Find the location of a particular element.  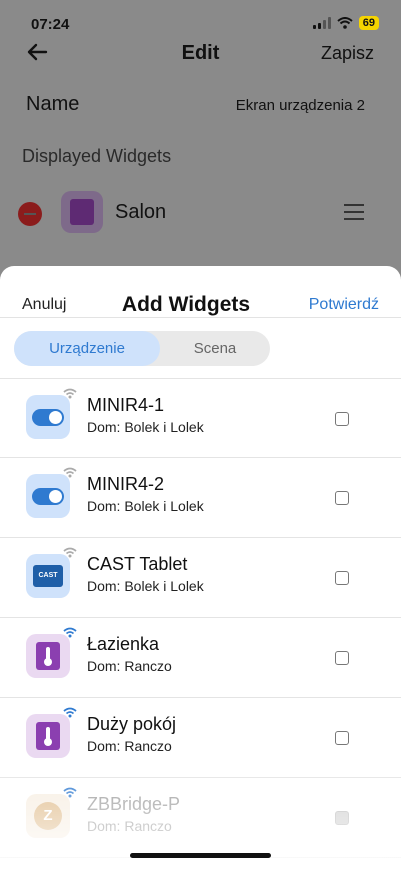

device-list-item: Z ZBBridge-P Dom: Ranczo is located at coordinates (200, 818).